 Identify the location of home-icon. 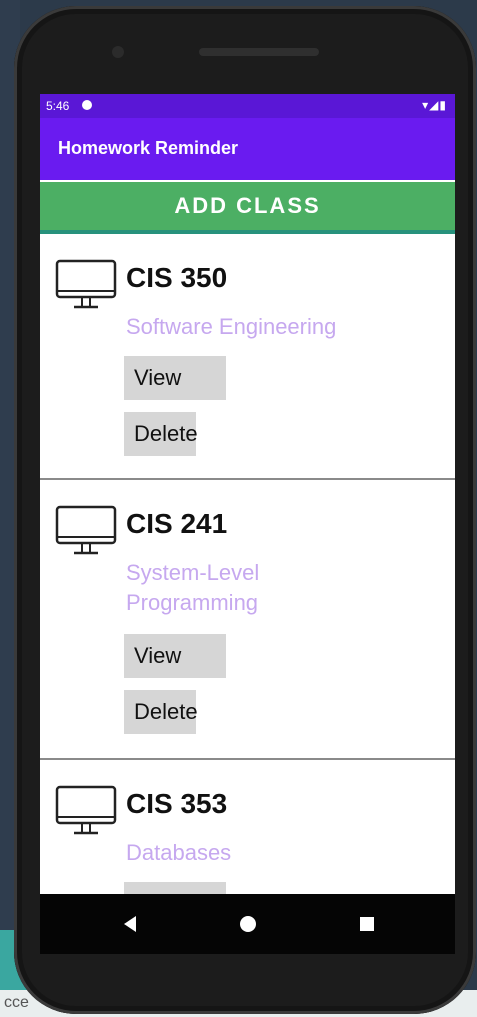
(248, 924).